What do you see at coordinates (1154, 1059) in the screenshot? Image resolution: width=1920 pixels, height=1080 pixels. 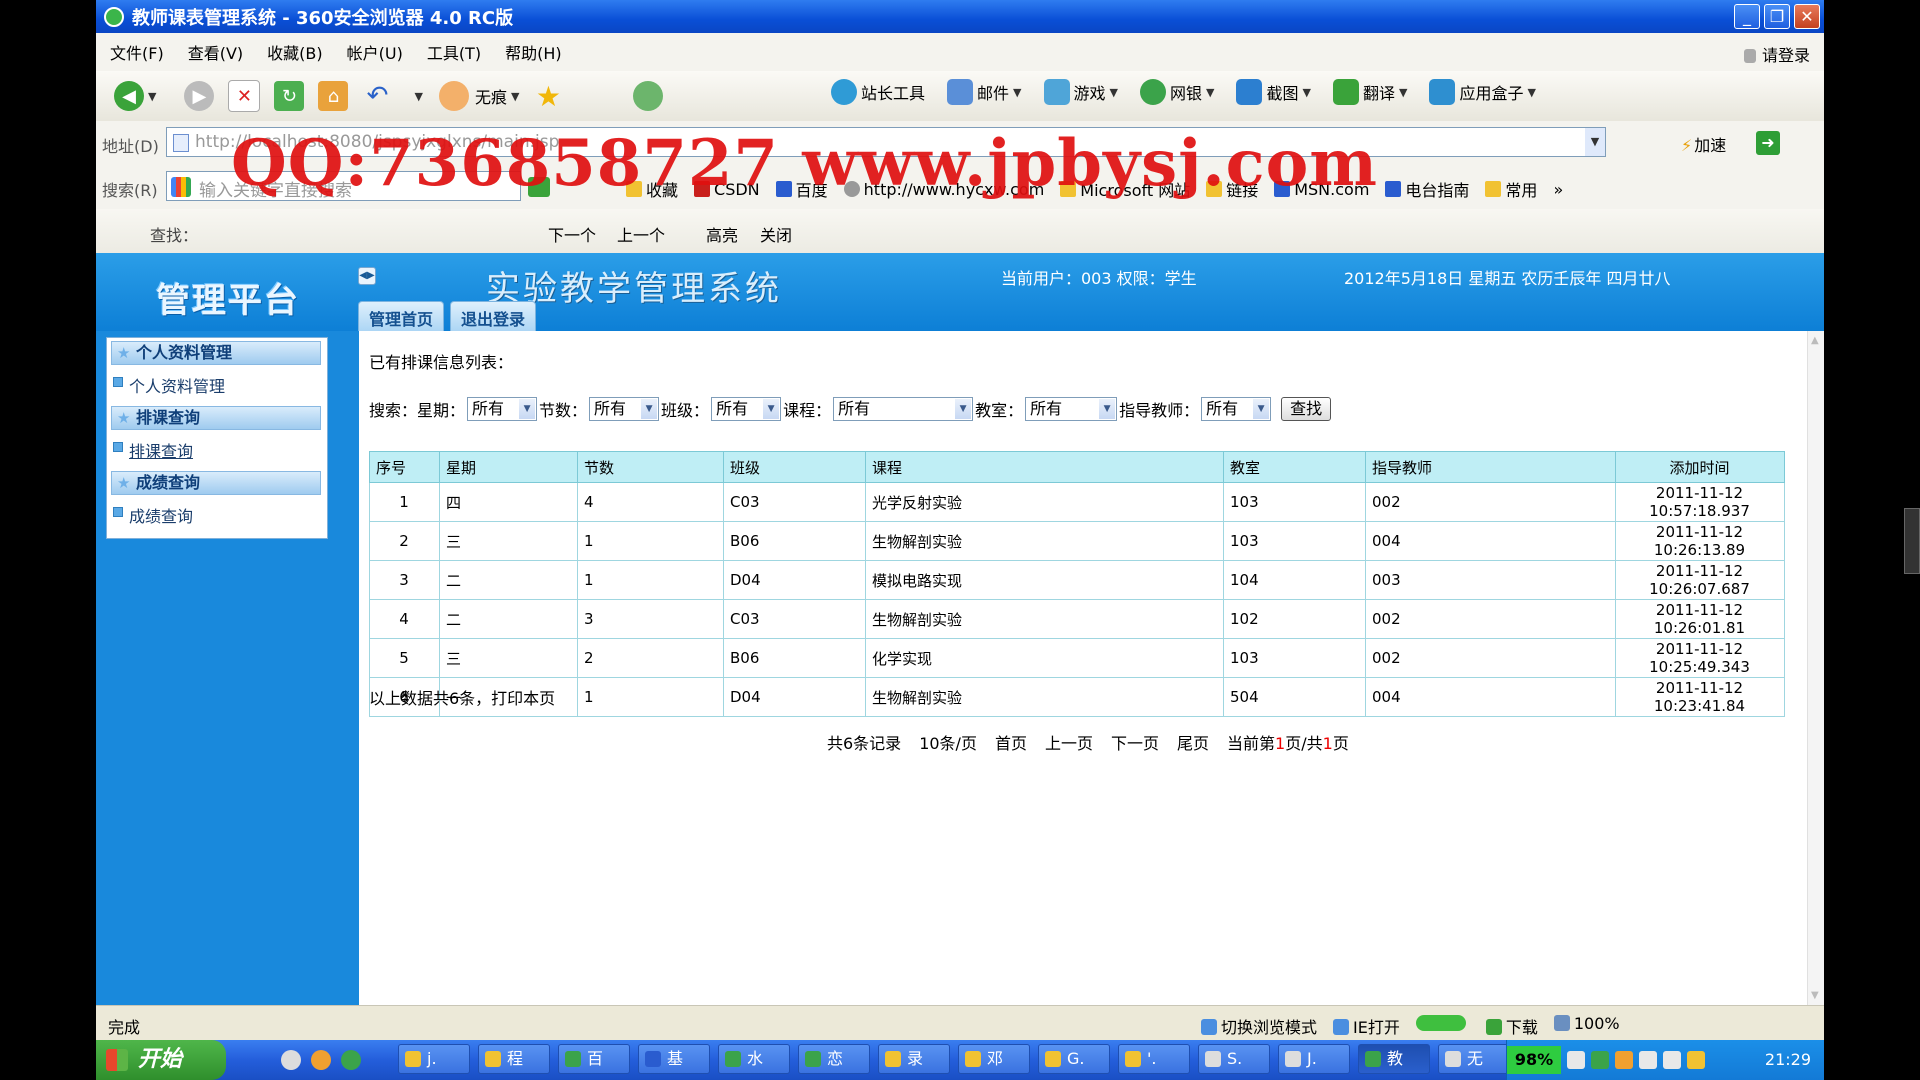 I see `task-button: '.` at bounding box center [1154, 1059].